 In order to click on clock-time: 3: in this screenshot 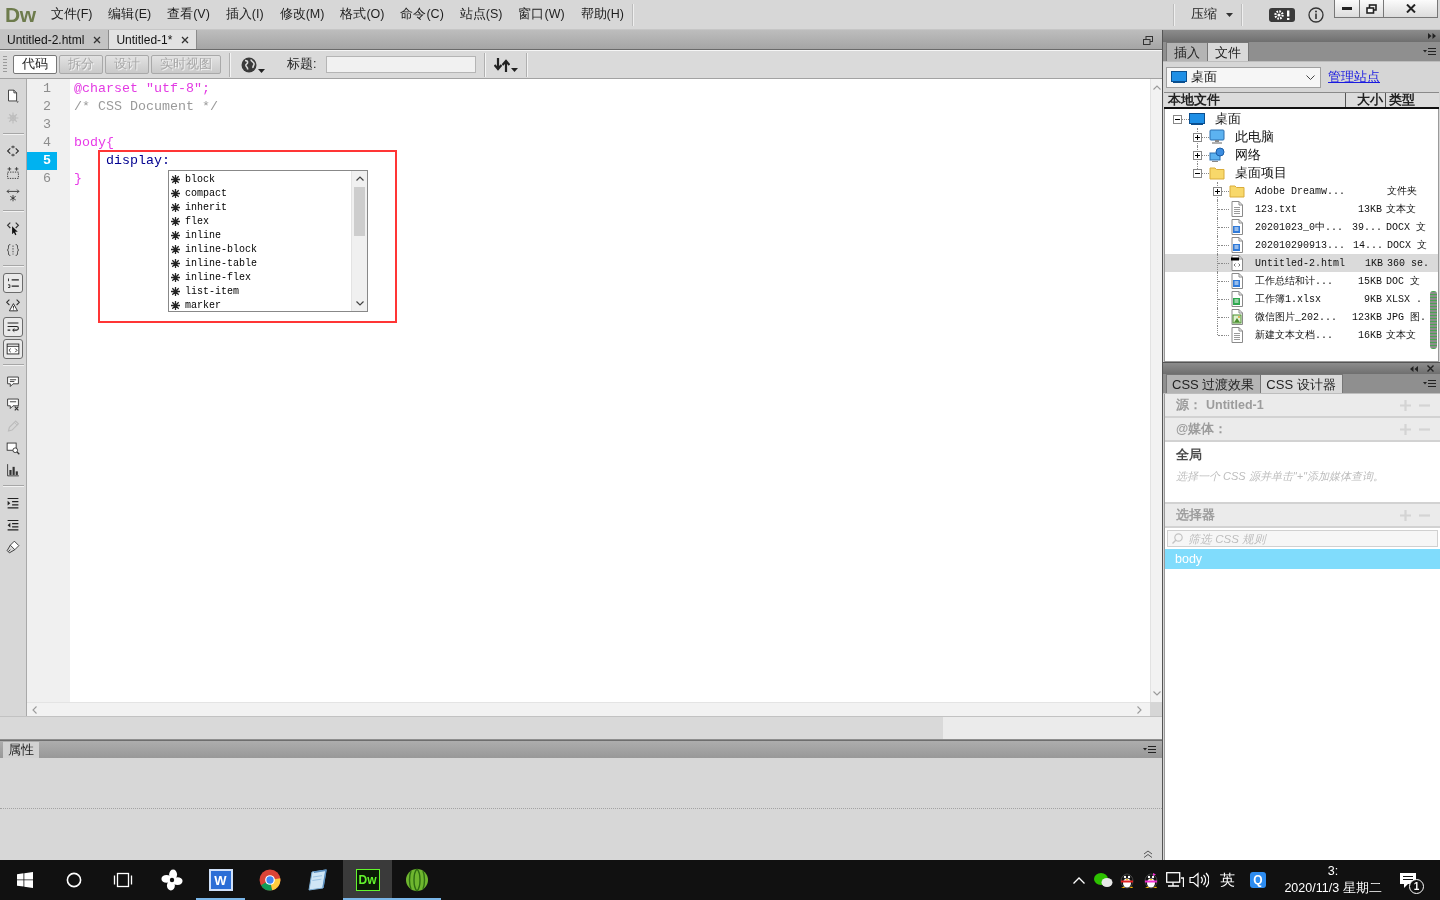, I will do `click(1333, 871)`.